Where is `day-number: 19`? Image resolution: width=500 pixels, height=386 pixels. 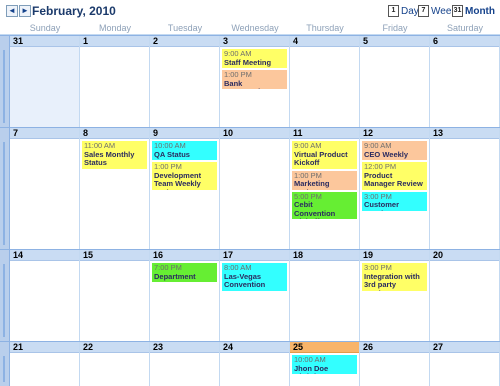
day-number: 19 is located at coordinates (368, 255).